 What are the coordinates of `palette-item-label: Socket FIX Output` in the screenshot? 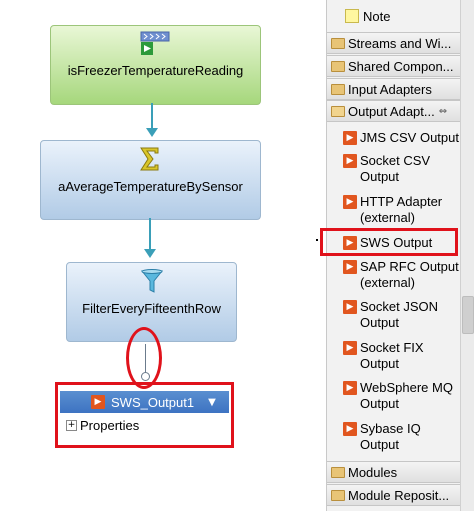 It's located at (392, 355).